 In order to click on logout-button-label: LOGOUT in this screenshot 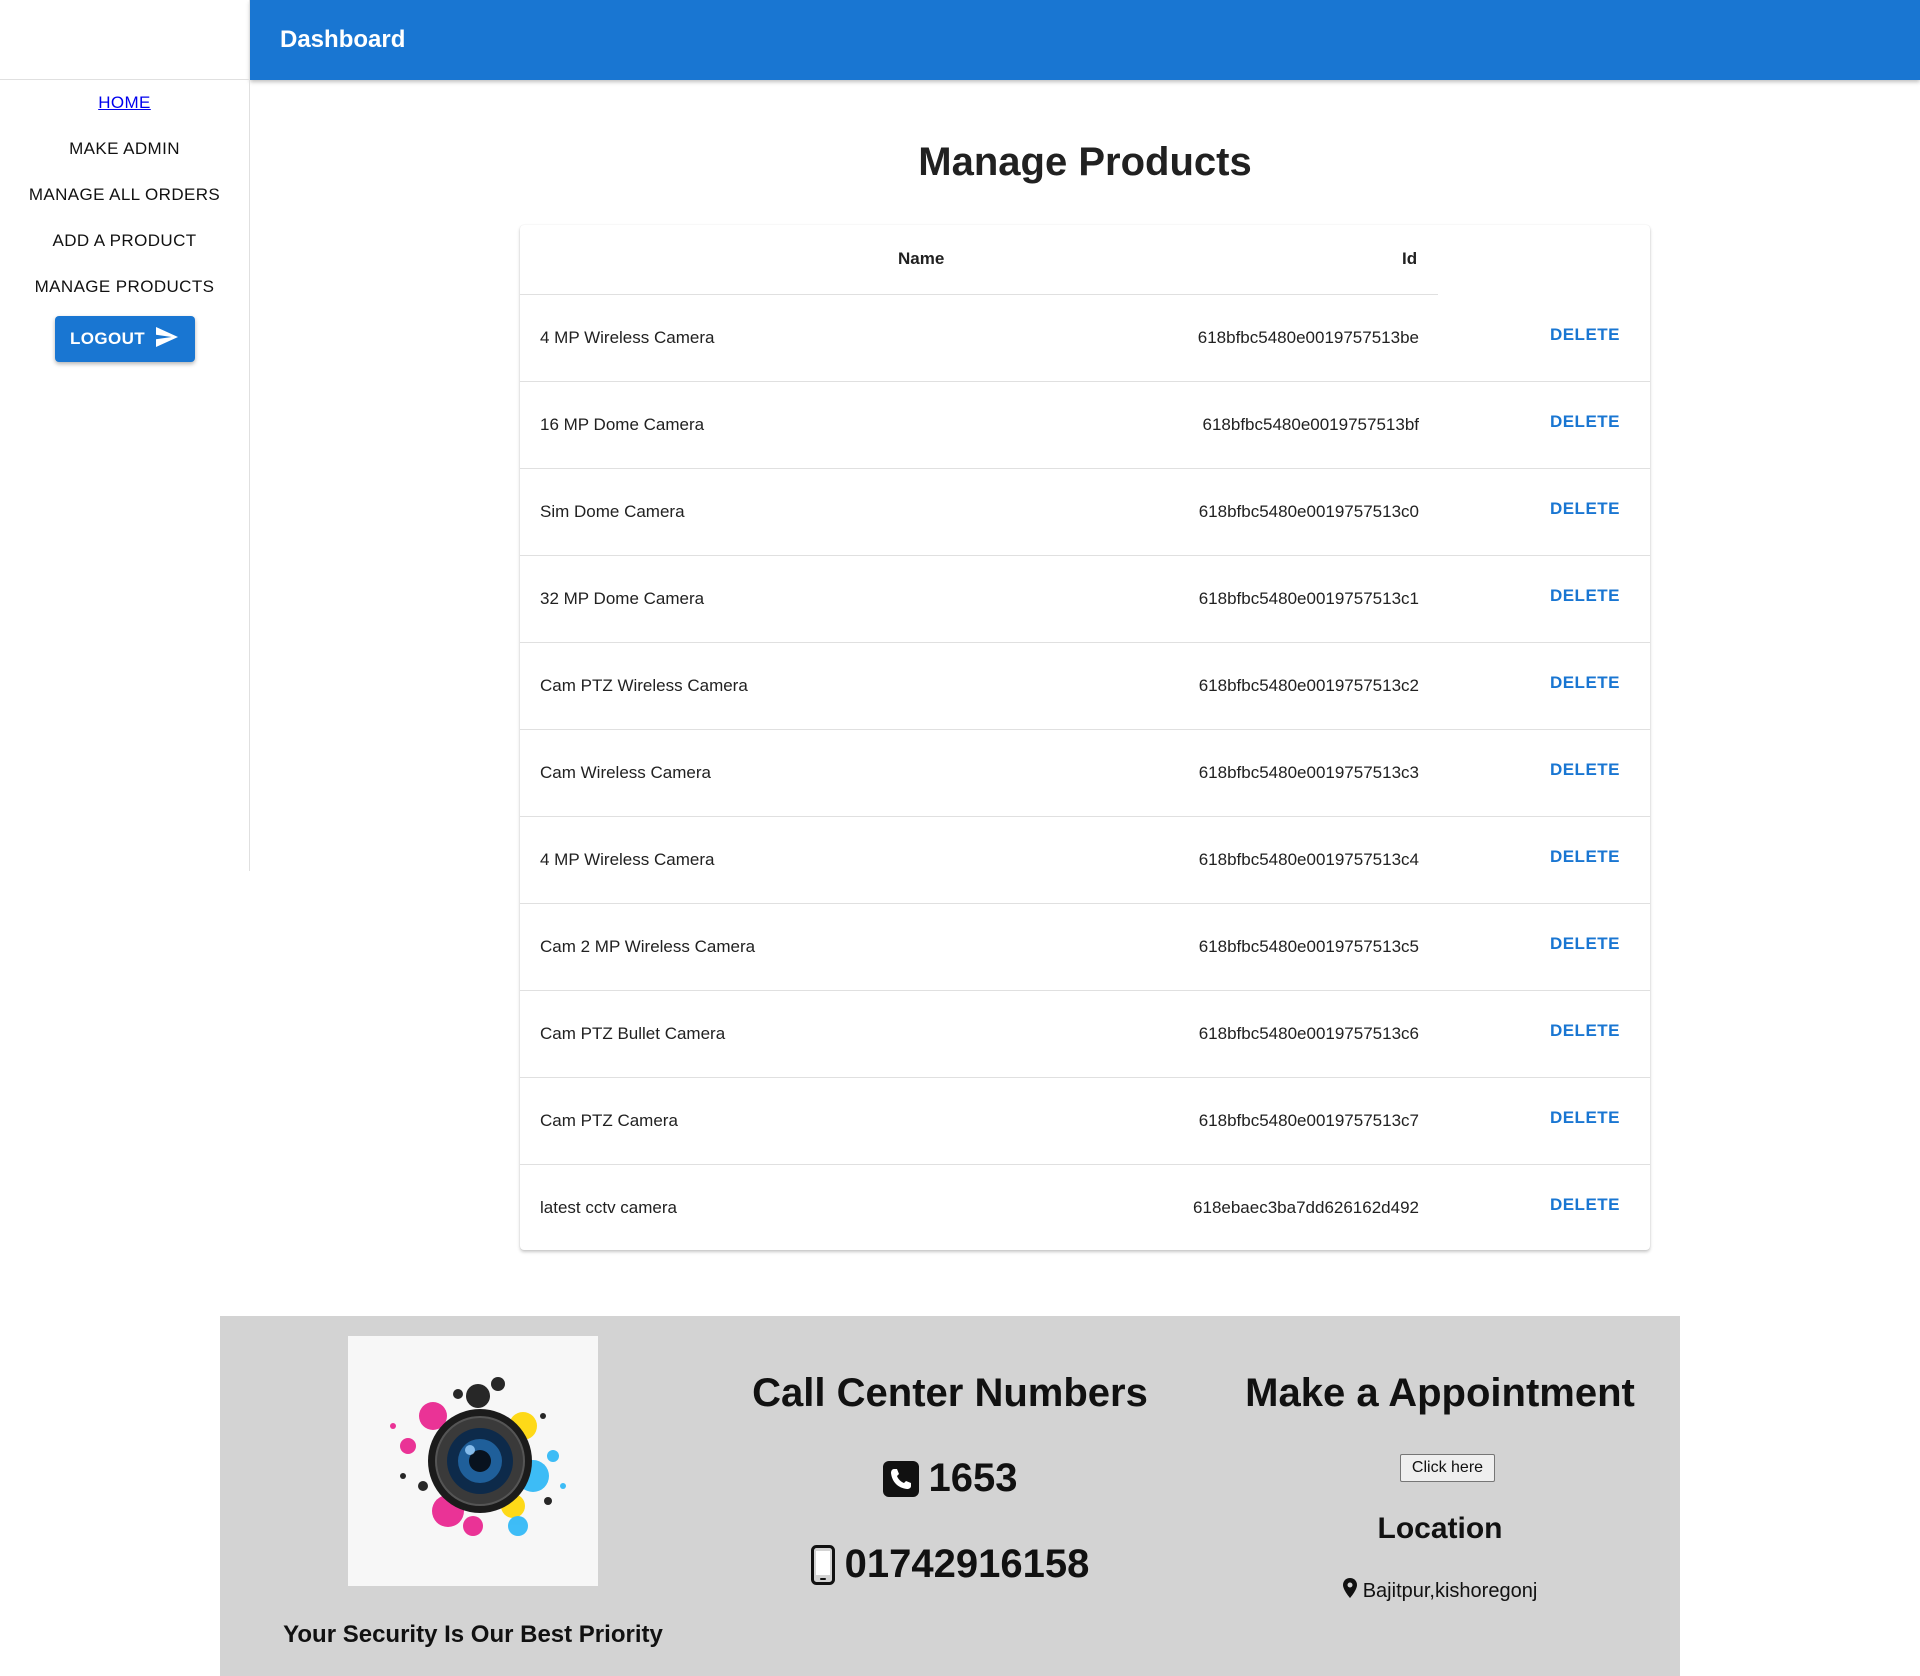, I will do `click(107, 338)`.